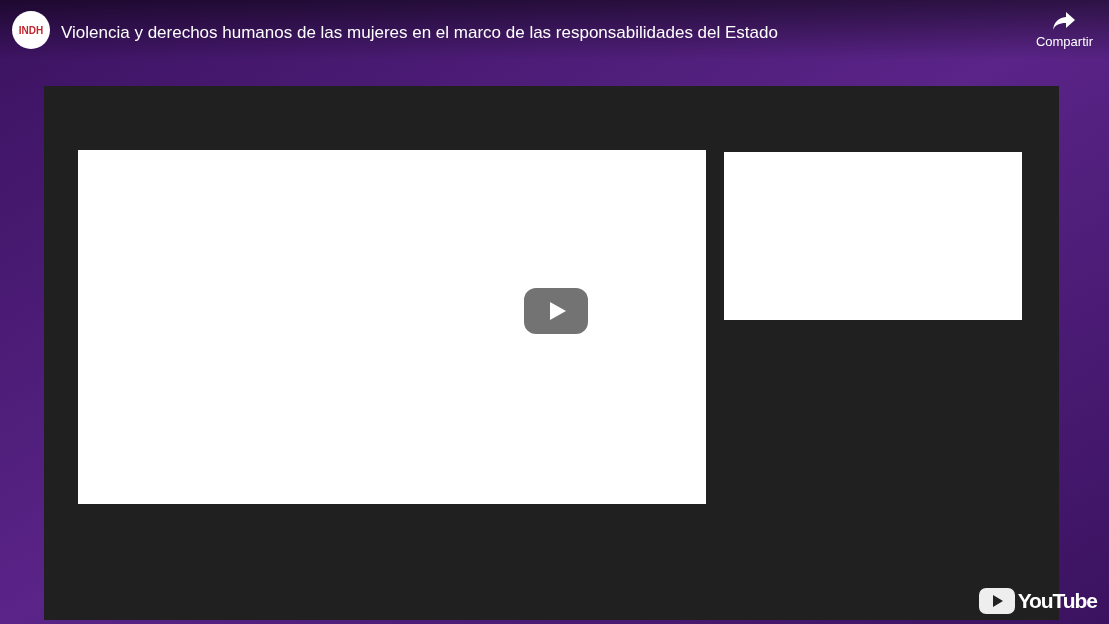 The image size is (1109, 624). What do you see at coordinates (1064, 21) in the screenshot?
I see `share-icon` at bounding box center [1064, 21].